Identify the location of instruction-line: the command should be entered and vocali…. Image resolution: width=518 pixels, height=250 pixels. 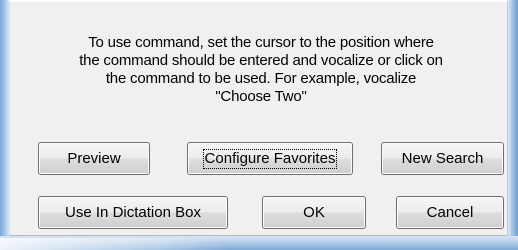
(261, 60).